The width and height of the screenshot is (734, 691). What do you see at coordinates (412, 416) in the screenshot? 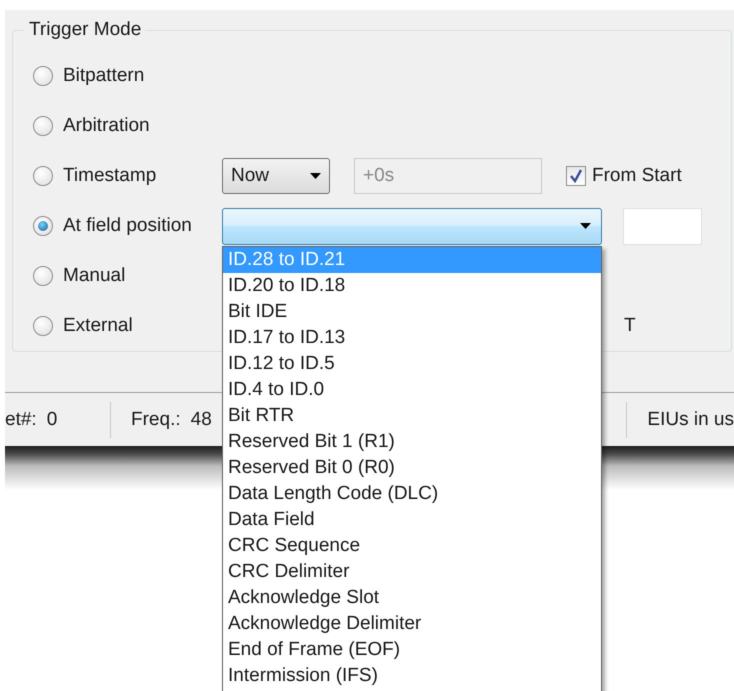
I see `list-item: Bit RTR` at bounding box center [412, 416].